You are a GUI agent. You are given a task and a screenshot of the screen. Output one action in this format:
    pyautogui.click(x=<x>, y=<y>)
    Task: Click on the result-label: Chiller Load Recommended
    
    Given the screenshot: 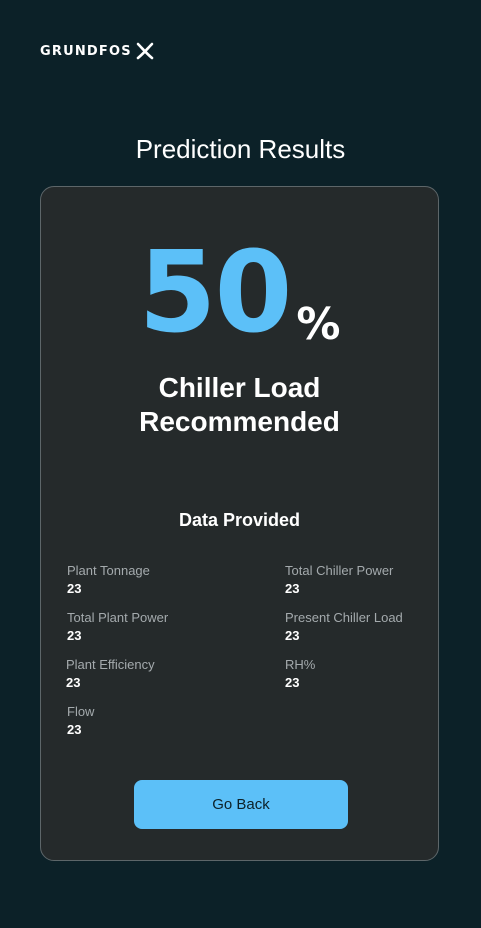 What is the action you would take?
    pyautogui.click(x=239, y=405)
    